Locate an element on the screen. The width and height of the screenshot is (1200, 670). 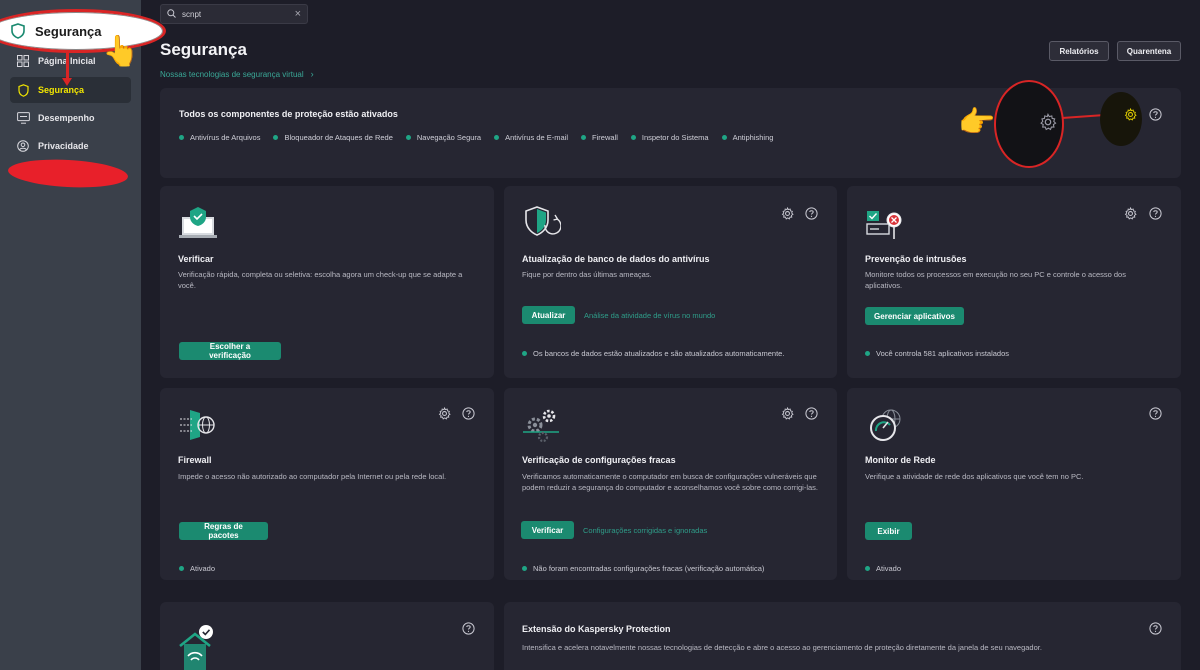
update-description: Fique por dentro das últimas ameaças. is located at coordinates (587, 274).